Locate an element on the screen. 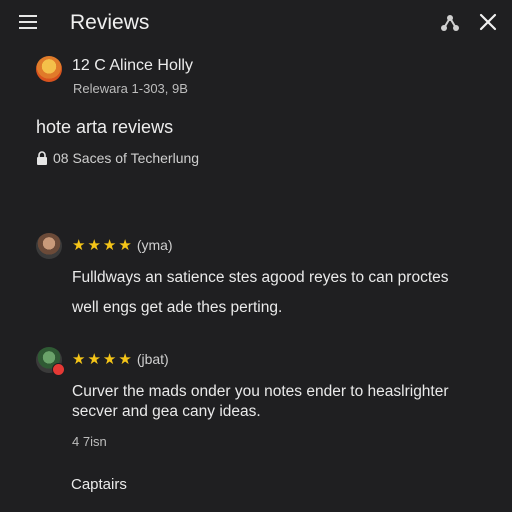 The width and height of the screenshot is (512, 512). app-bar: Reviews is located at coordinates (256, 23).